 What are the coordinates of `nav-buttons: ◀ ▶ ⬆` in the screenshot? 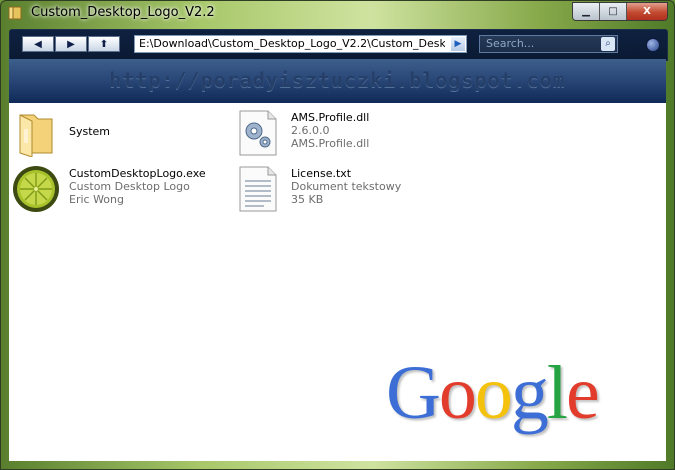 It's located at (71, 44).